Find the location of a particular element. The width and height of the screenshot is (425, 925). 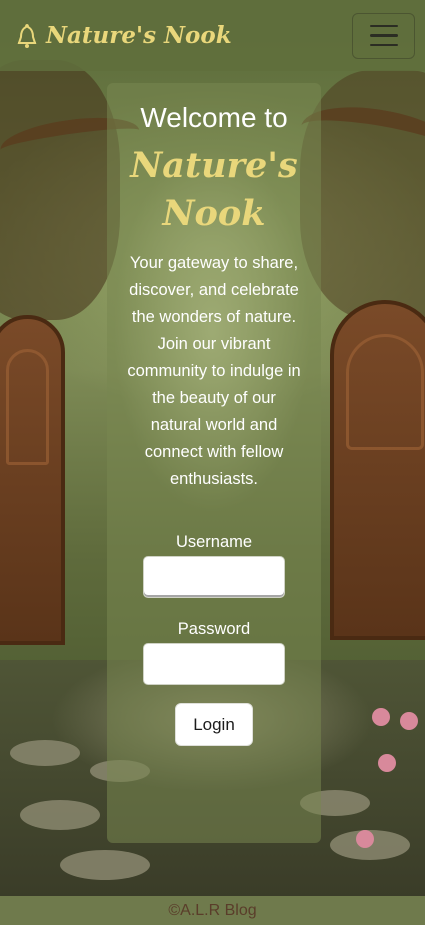

wooden-door-left is located at coordinates (32, 480).